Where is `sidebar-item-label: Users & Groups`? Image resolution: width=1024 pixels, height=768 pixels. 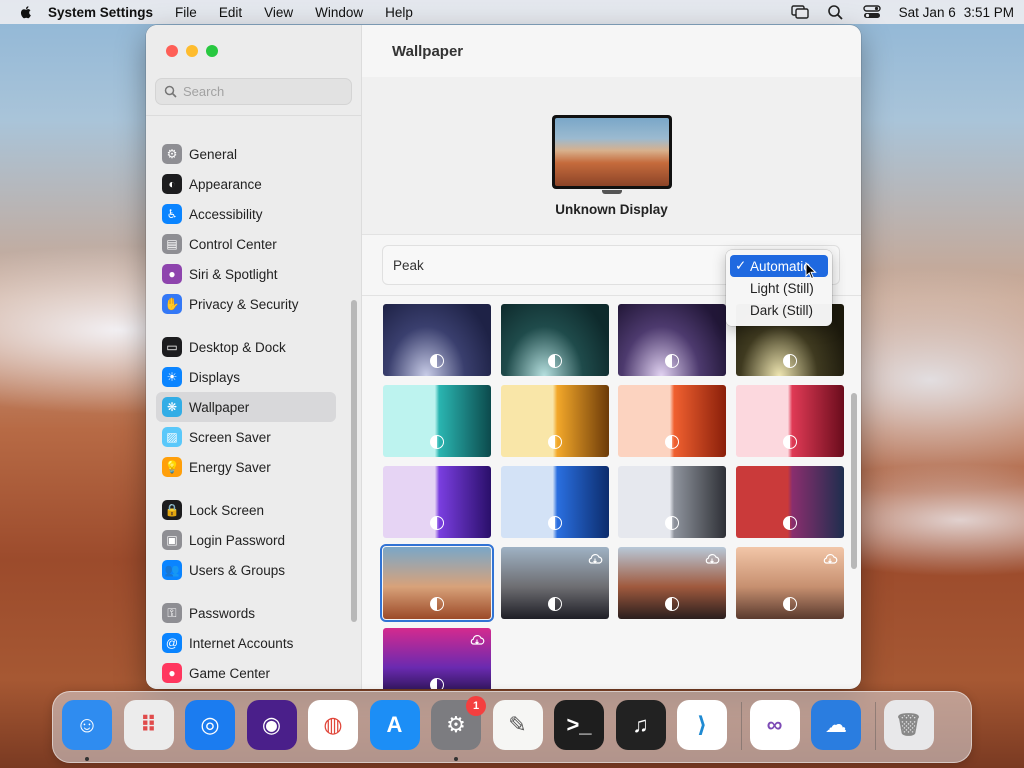 sidebar-item-label: Users & Groups is located at coordinates (237, 570).